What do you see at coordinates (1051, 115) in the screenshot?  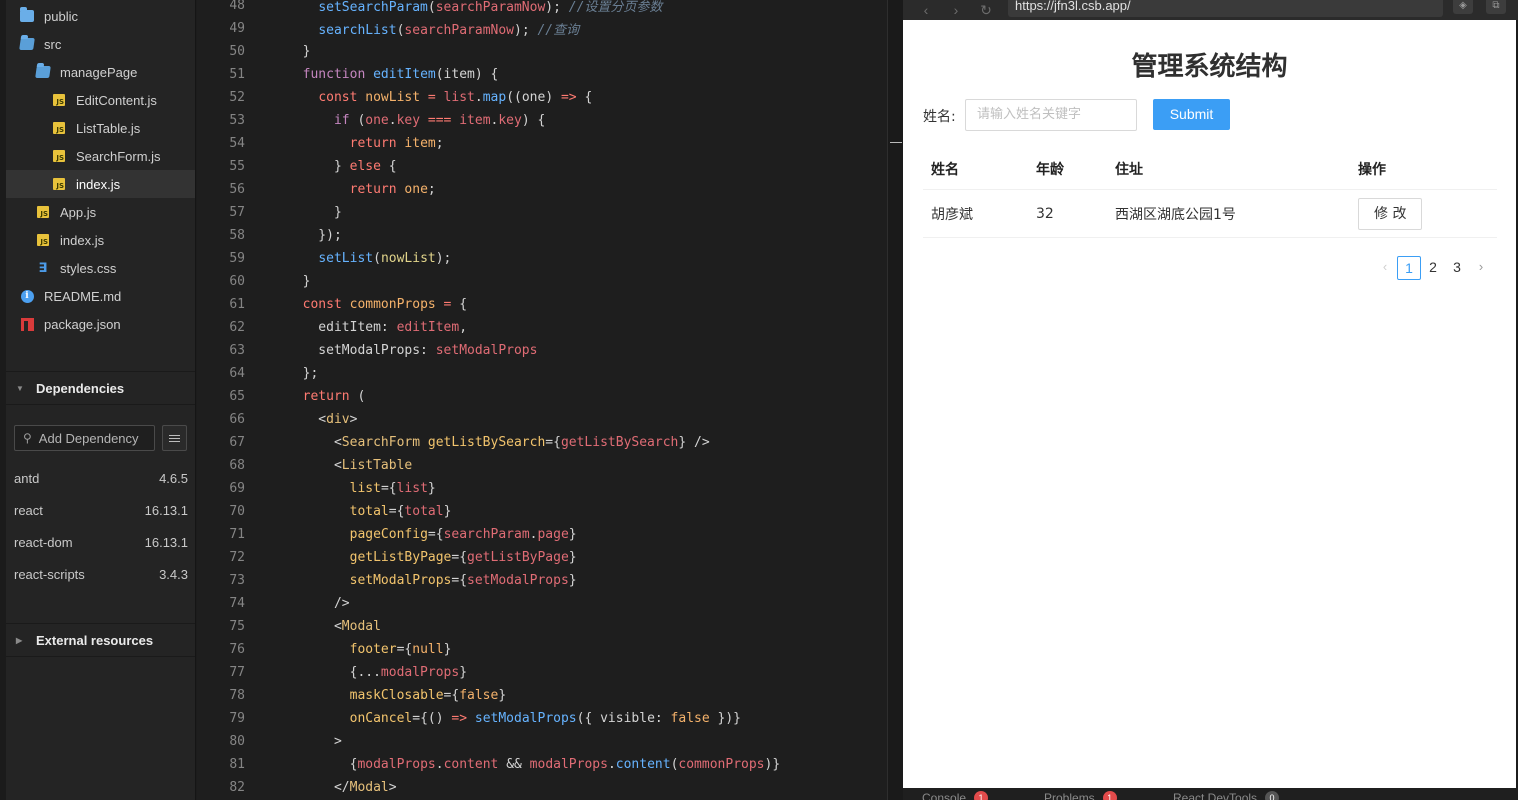 I see `name-search-input: 请输入姓名关键字` at bounding box center [1051, 115].